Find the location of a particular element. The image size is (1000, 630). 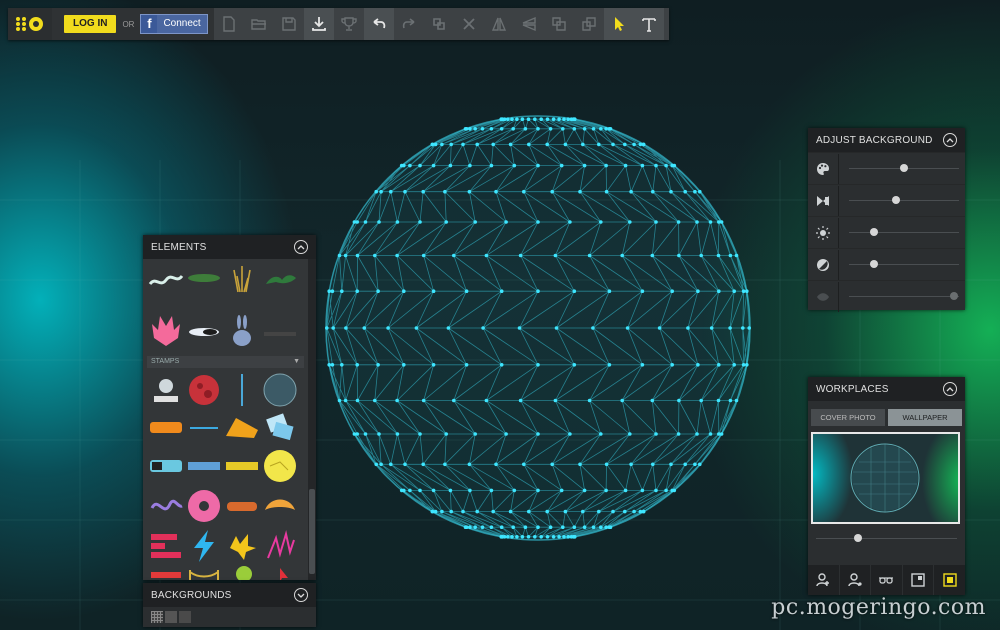

element-grass-strip is located at coordinates (204, 280).